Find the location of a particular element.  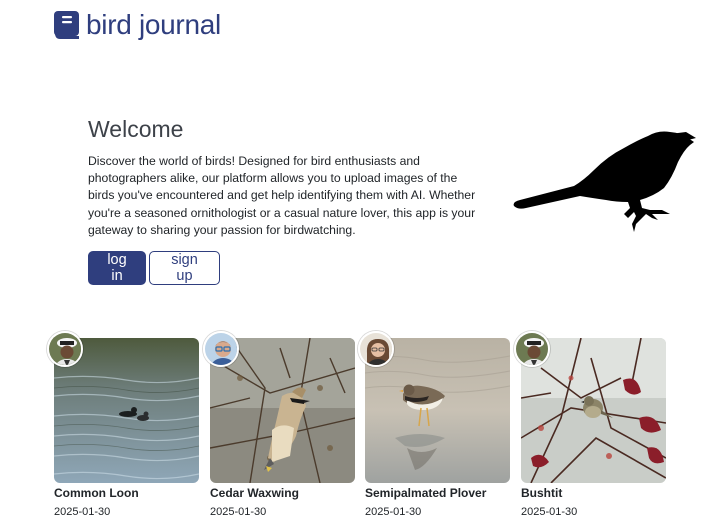

login-button: log in is located at coordinates (117, 268).